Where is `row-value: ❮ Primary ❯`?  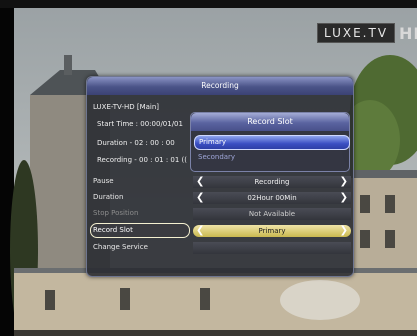 row-value: ❮ Primary ❯ is located at coordinates (272, 231).